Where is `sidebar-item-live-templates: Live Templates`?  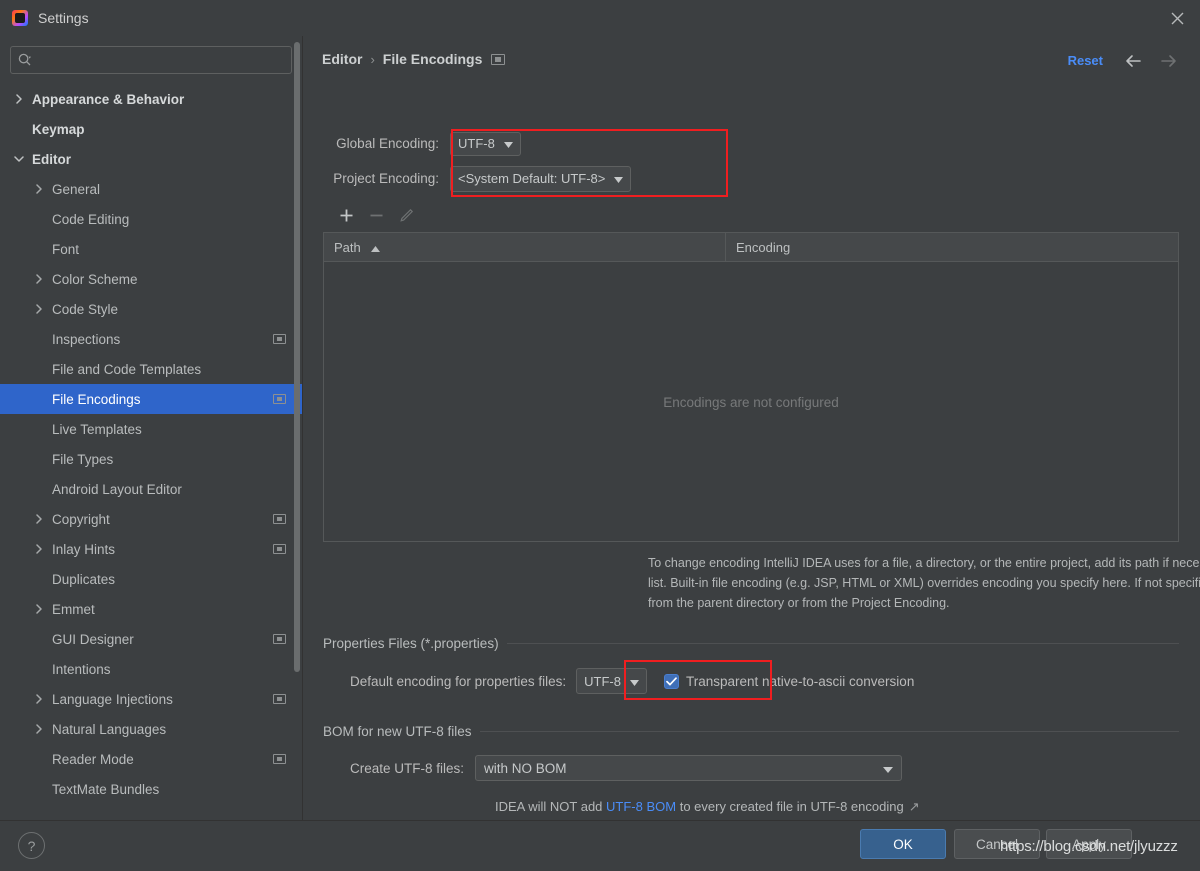
sidebar-item-live-templates: Live Templates is located at coordinates (151, 429).